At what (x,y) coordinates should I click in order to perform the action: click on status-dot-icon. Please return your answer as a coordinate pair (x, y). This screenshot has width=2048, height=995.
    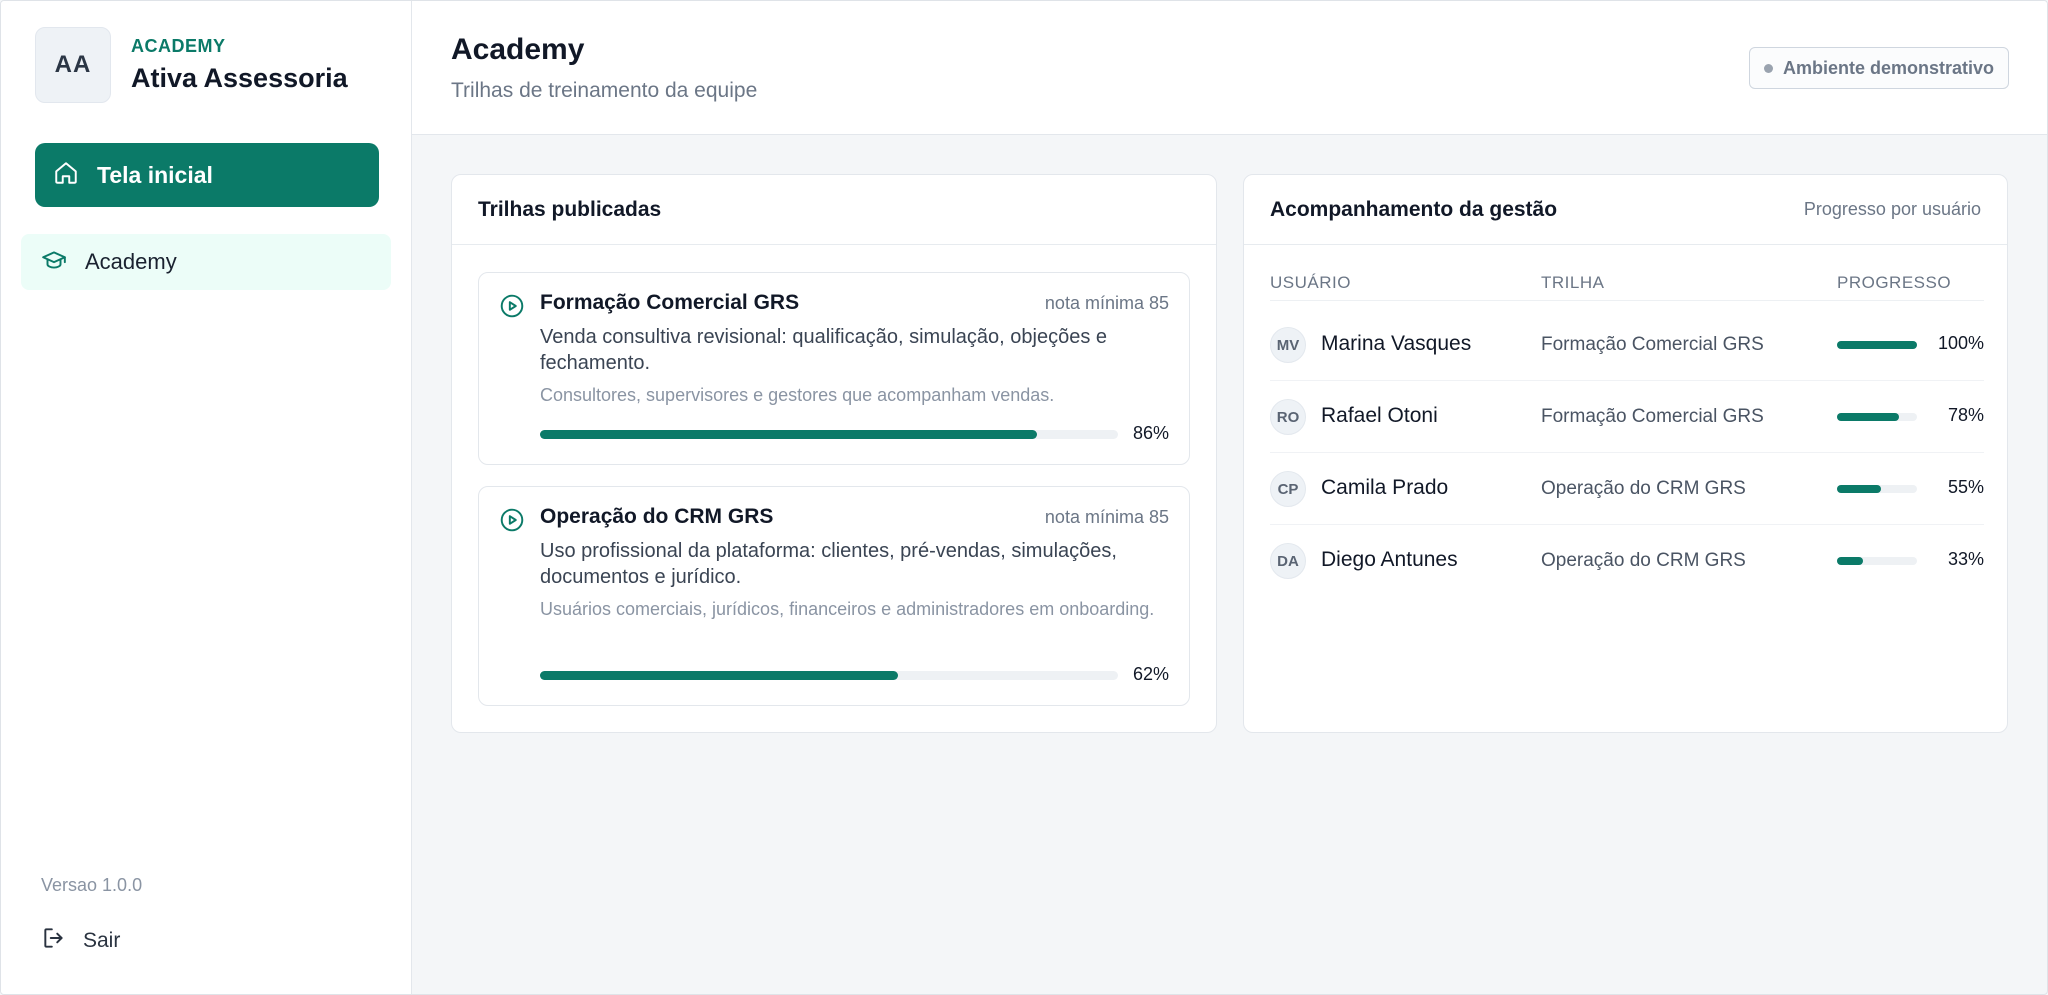
    Looking at the image, I should click on (1768, 68).